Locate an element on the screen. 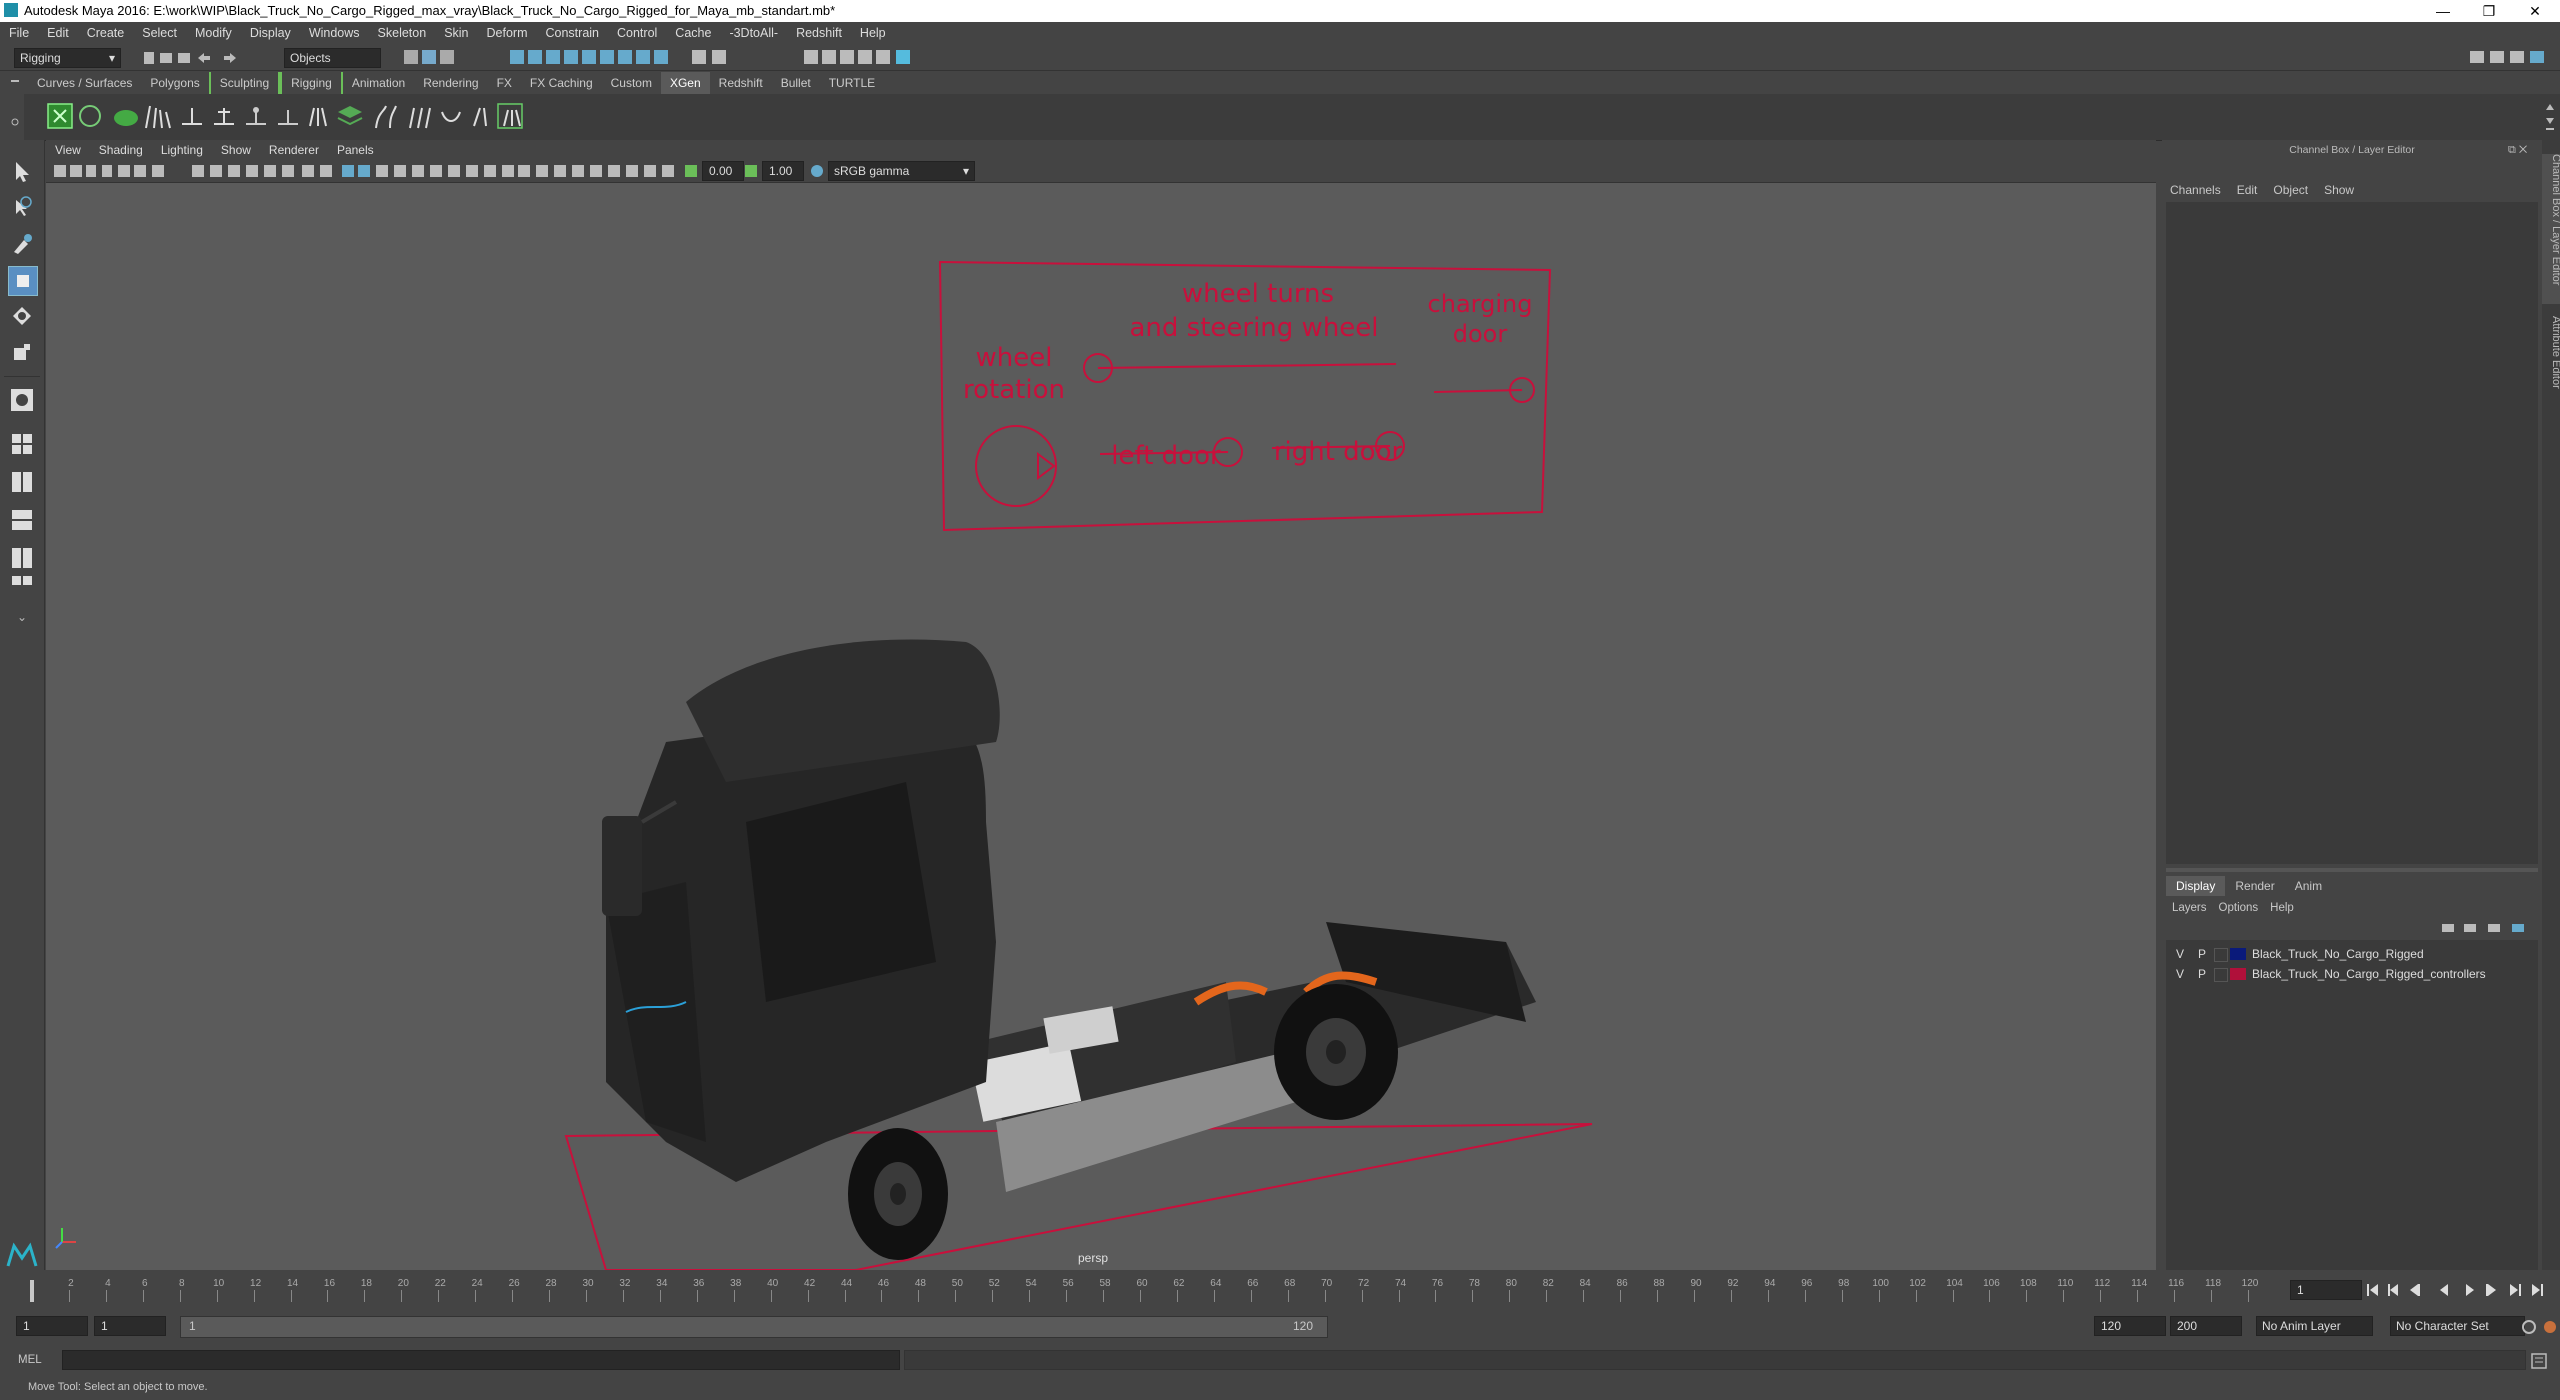 The image size is (2560, 1400). current-time-marker is located at coordinates (32, 1291).